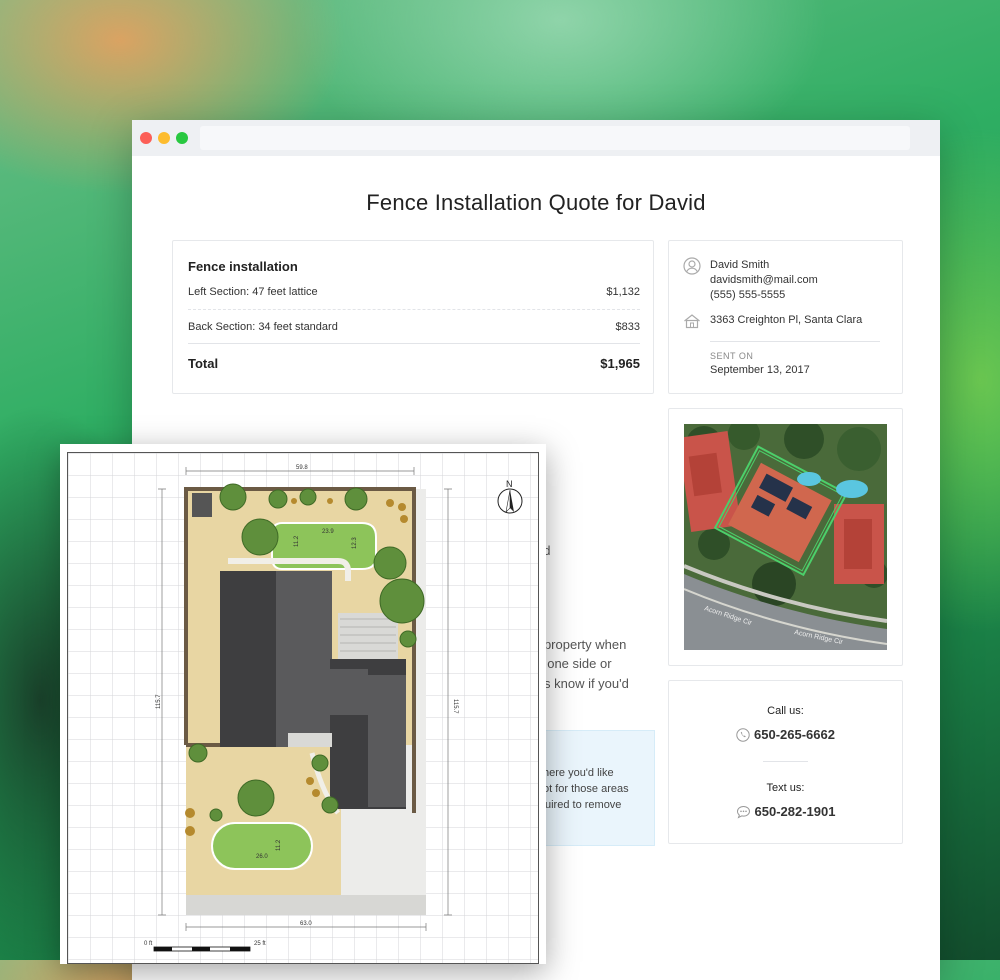 This screenshot has height=980, width=1000. What do you see at coordinates (747, 295) in the screenshot?
I see `contact-phone: (555) 555-5555` at bounding box center [747, 295].